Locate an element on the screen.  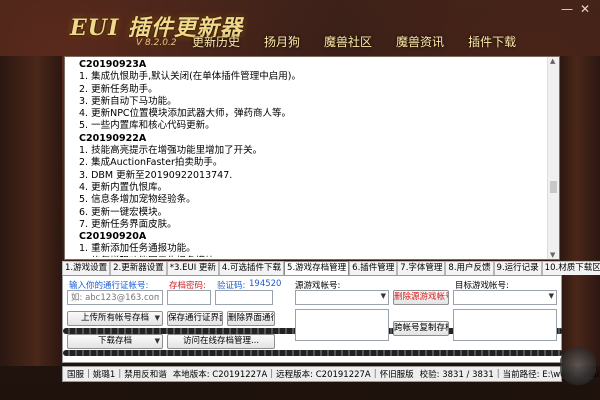
target-account-select: ▼ is located at coordinates (505, 297).